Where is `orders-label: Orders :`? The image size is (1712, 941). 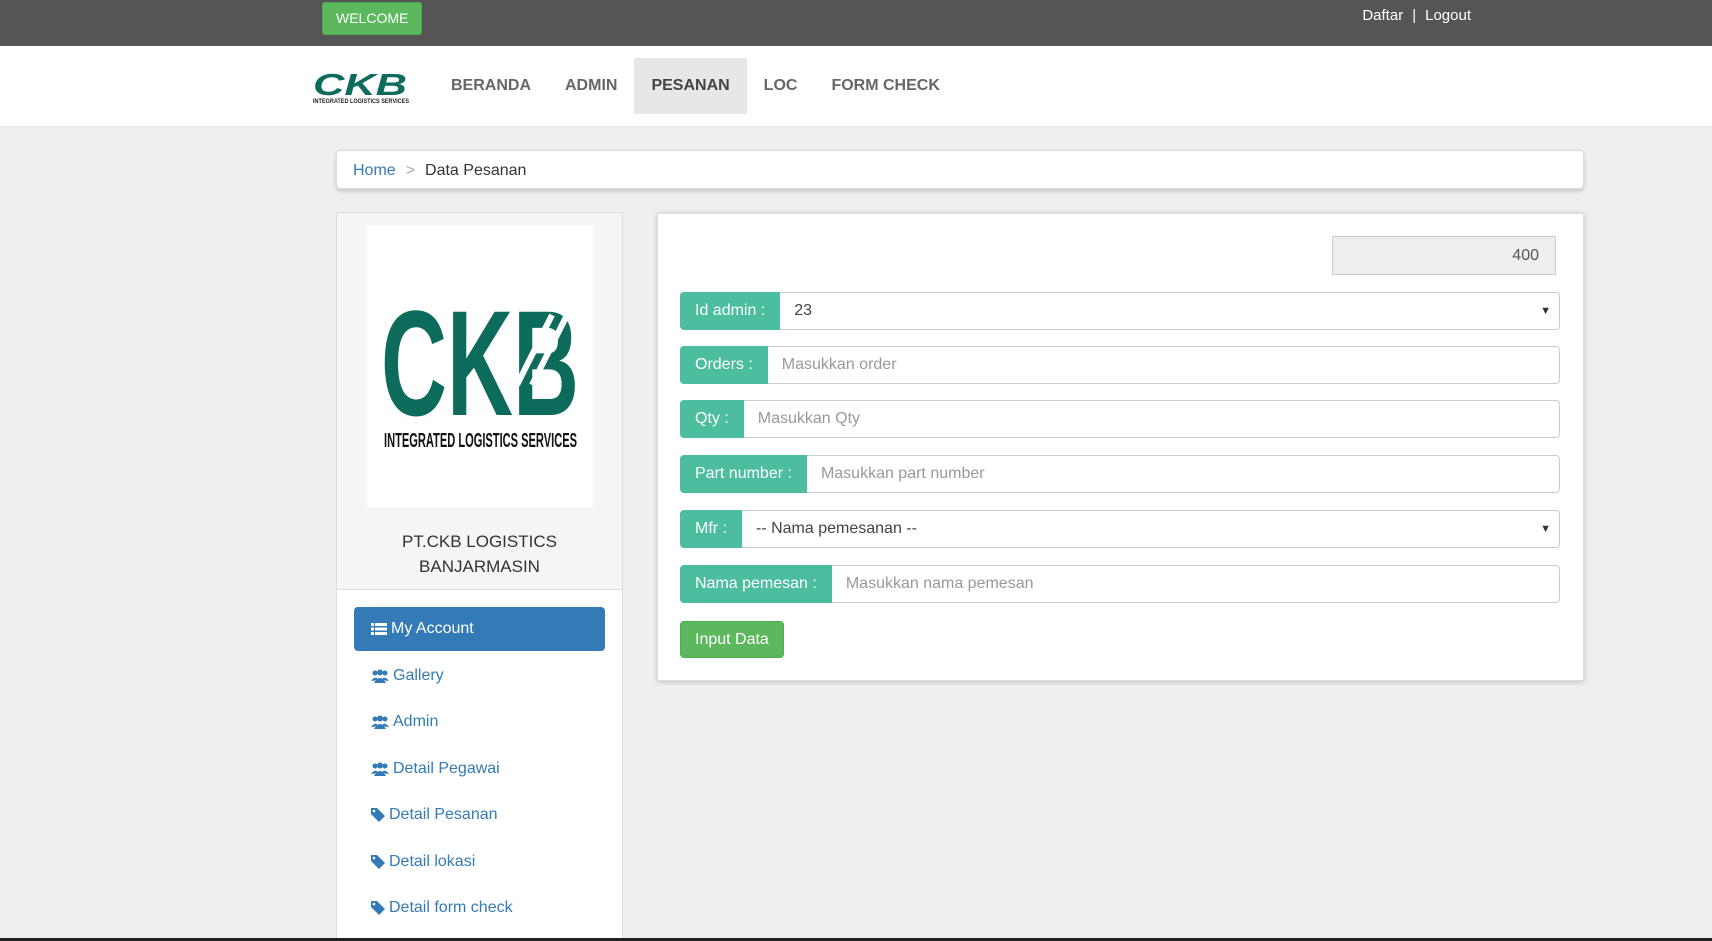
orders-label: Orders : is located at coordinates (724, 365).